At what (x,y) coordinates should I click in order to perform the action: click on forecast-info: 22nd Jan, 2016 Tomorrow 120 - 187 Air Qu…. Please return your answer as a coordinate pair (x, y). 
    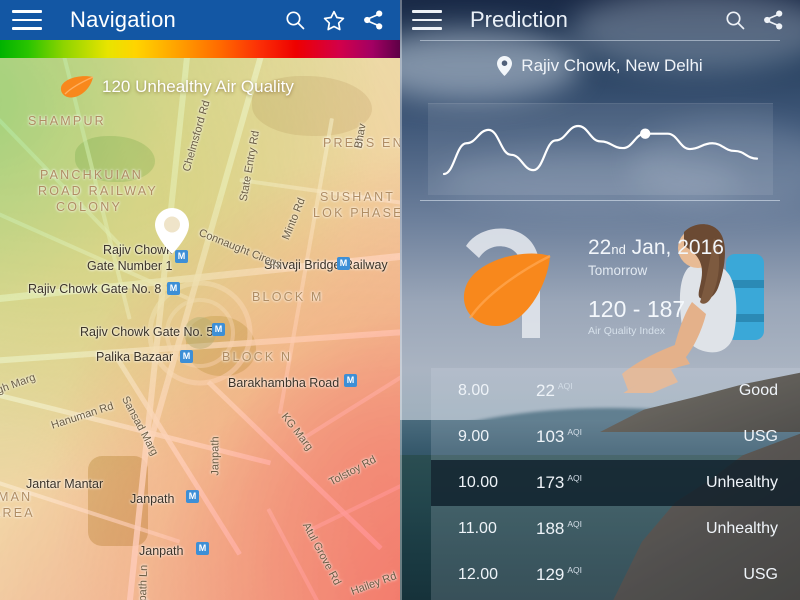
    Looking at the image, I should click on (656, 286).